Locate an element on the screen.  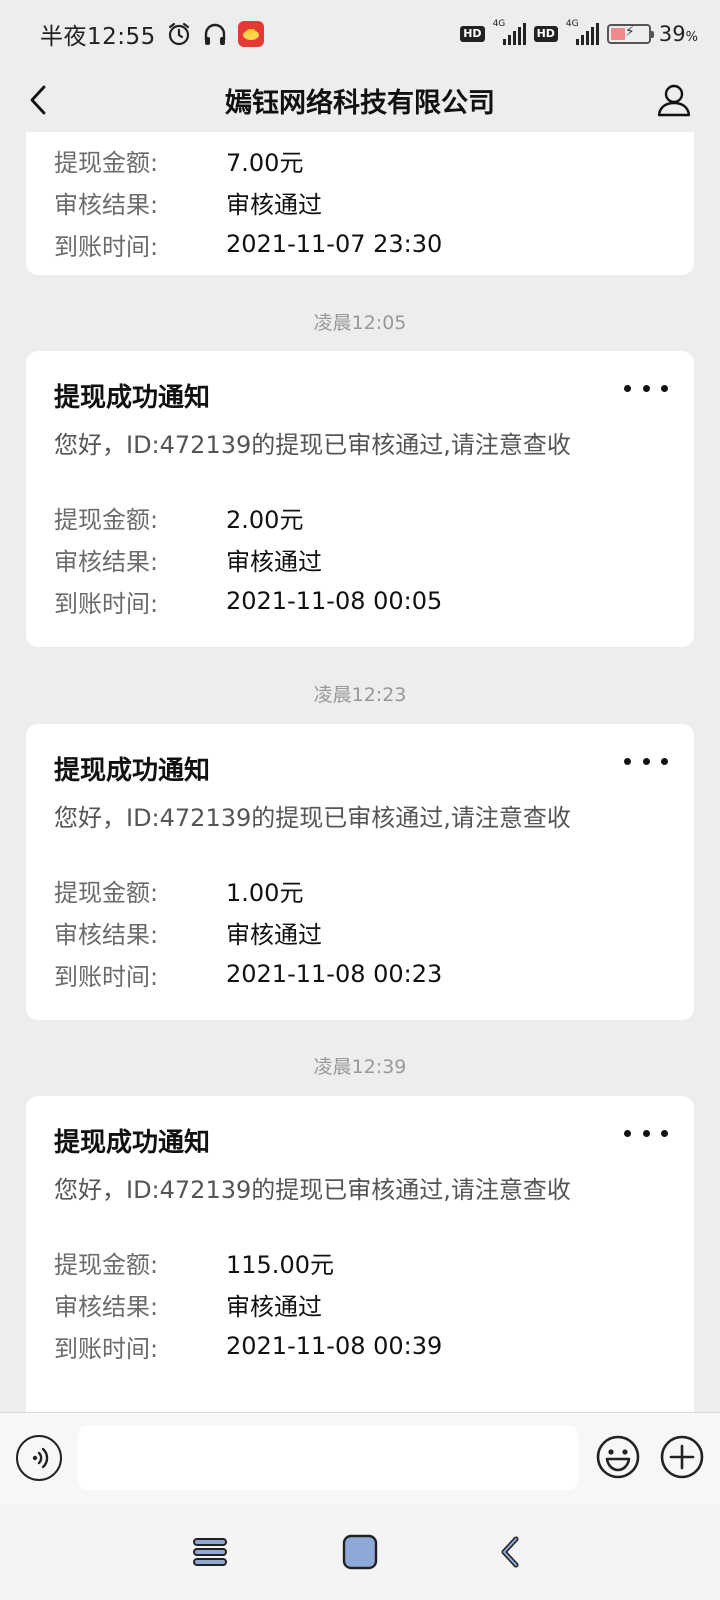
header-bar: 嫣钰网络科技有限公司 is located at coordinates (360, 100).